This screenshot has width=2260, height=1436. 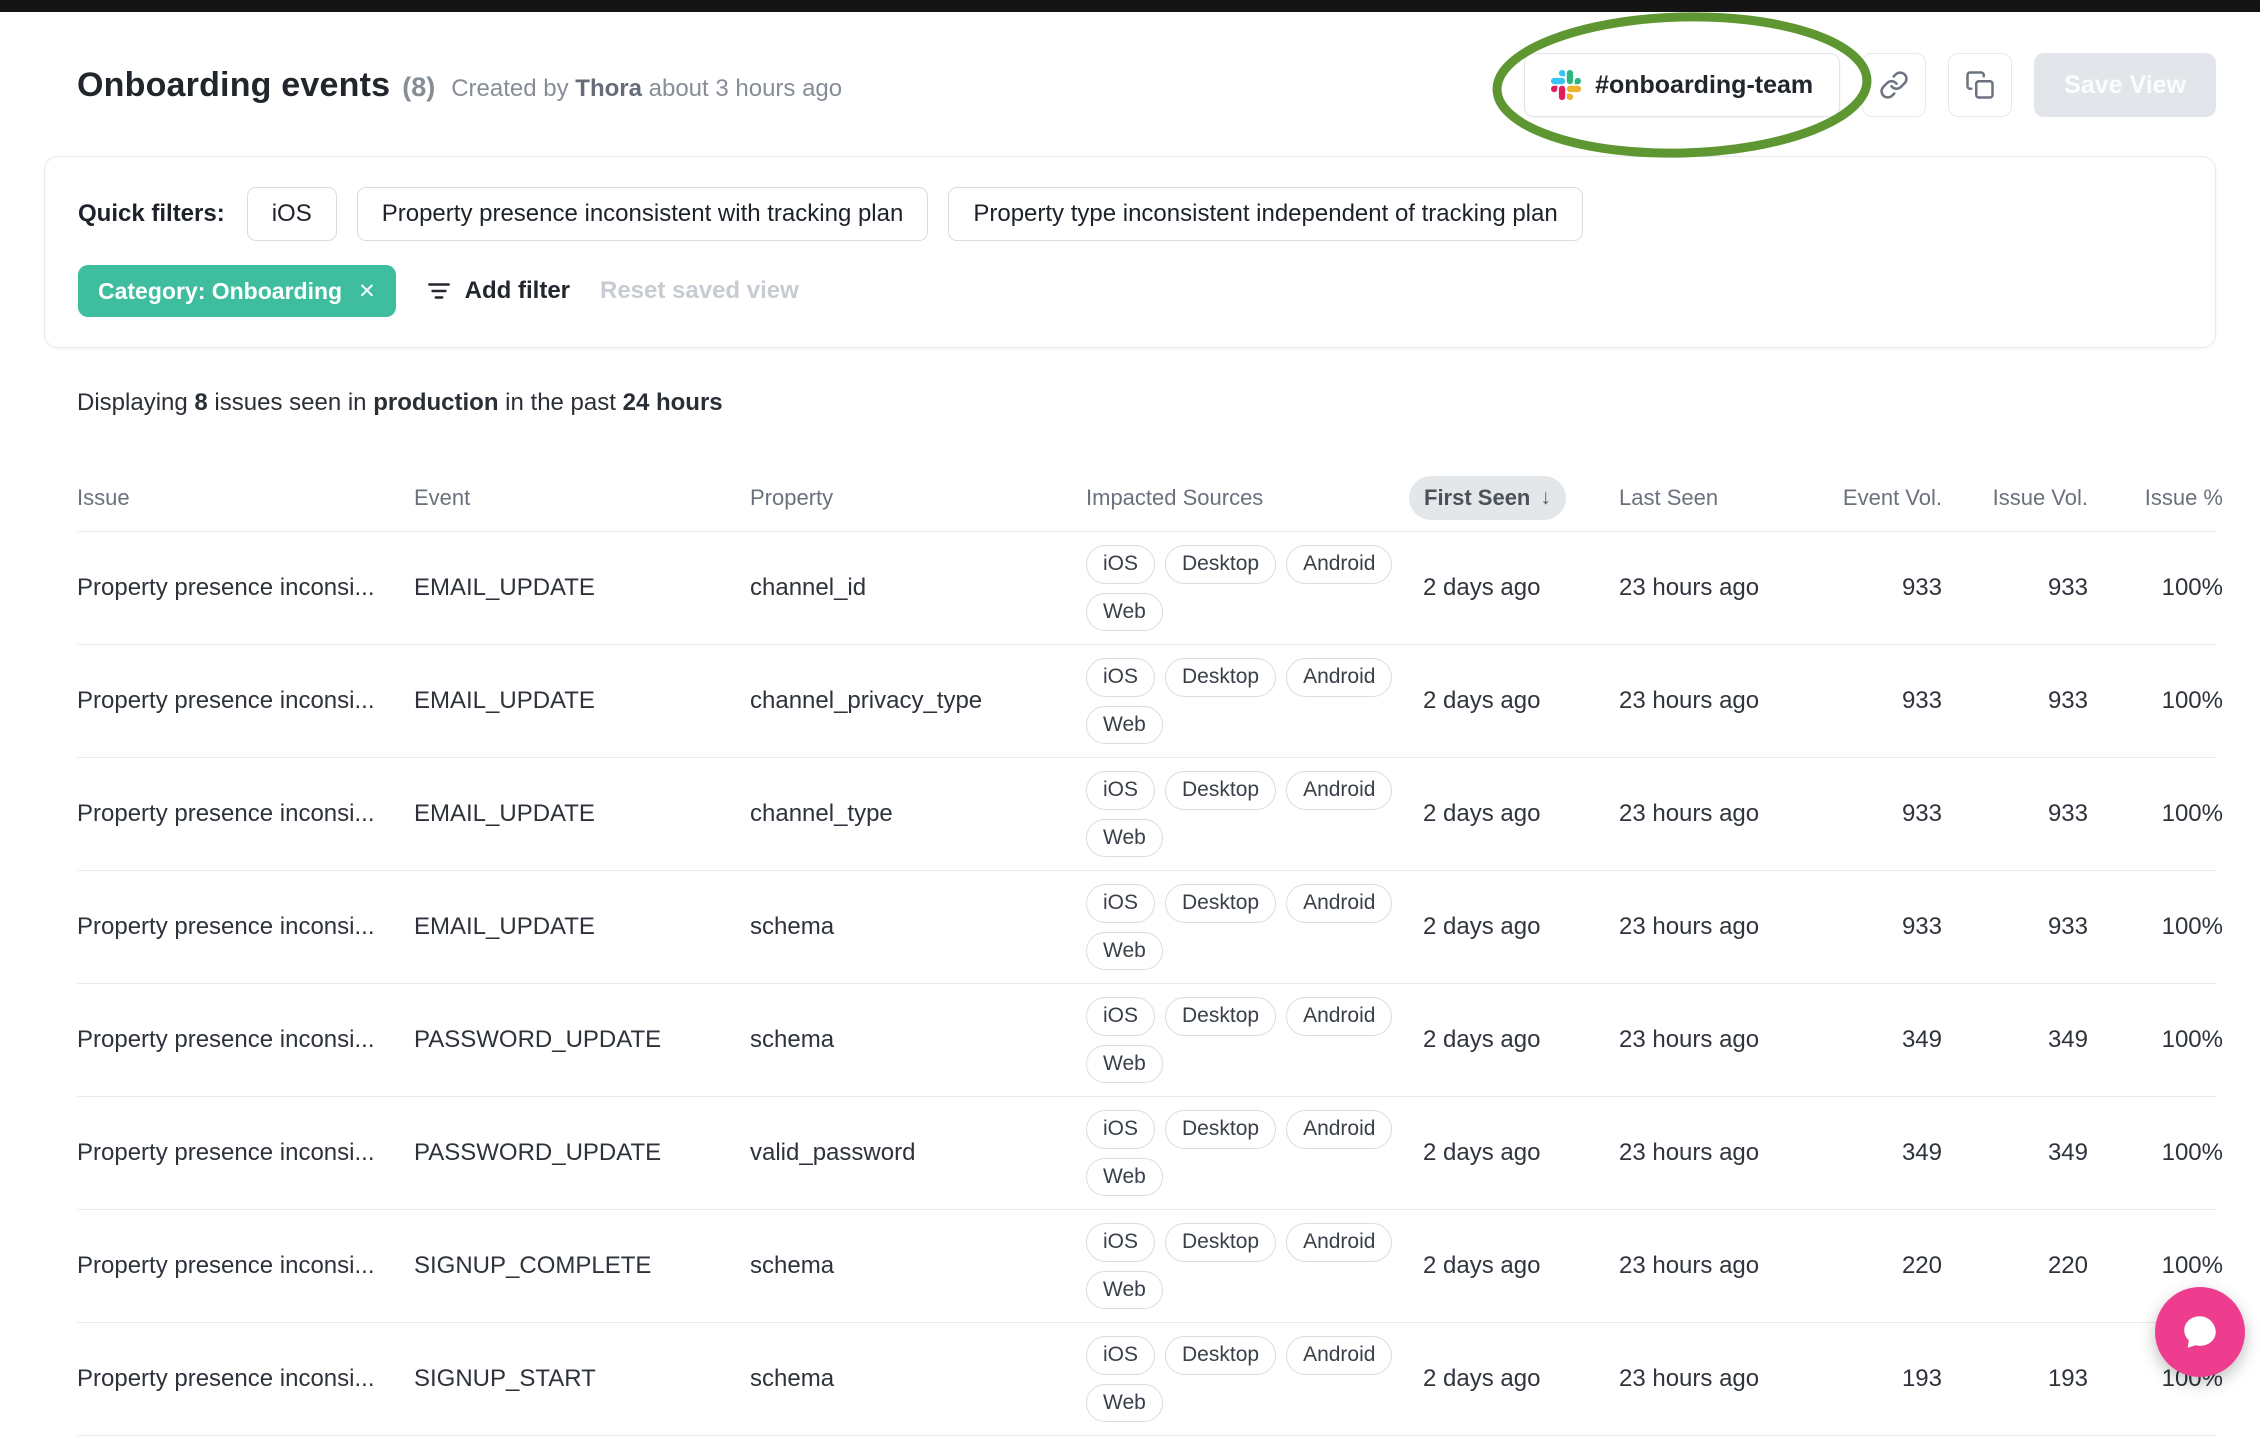 What do you see at coordinates (1566, 85) in the screenshot?
I see `slack-icon` at bounding box center [1566, 85].